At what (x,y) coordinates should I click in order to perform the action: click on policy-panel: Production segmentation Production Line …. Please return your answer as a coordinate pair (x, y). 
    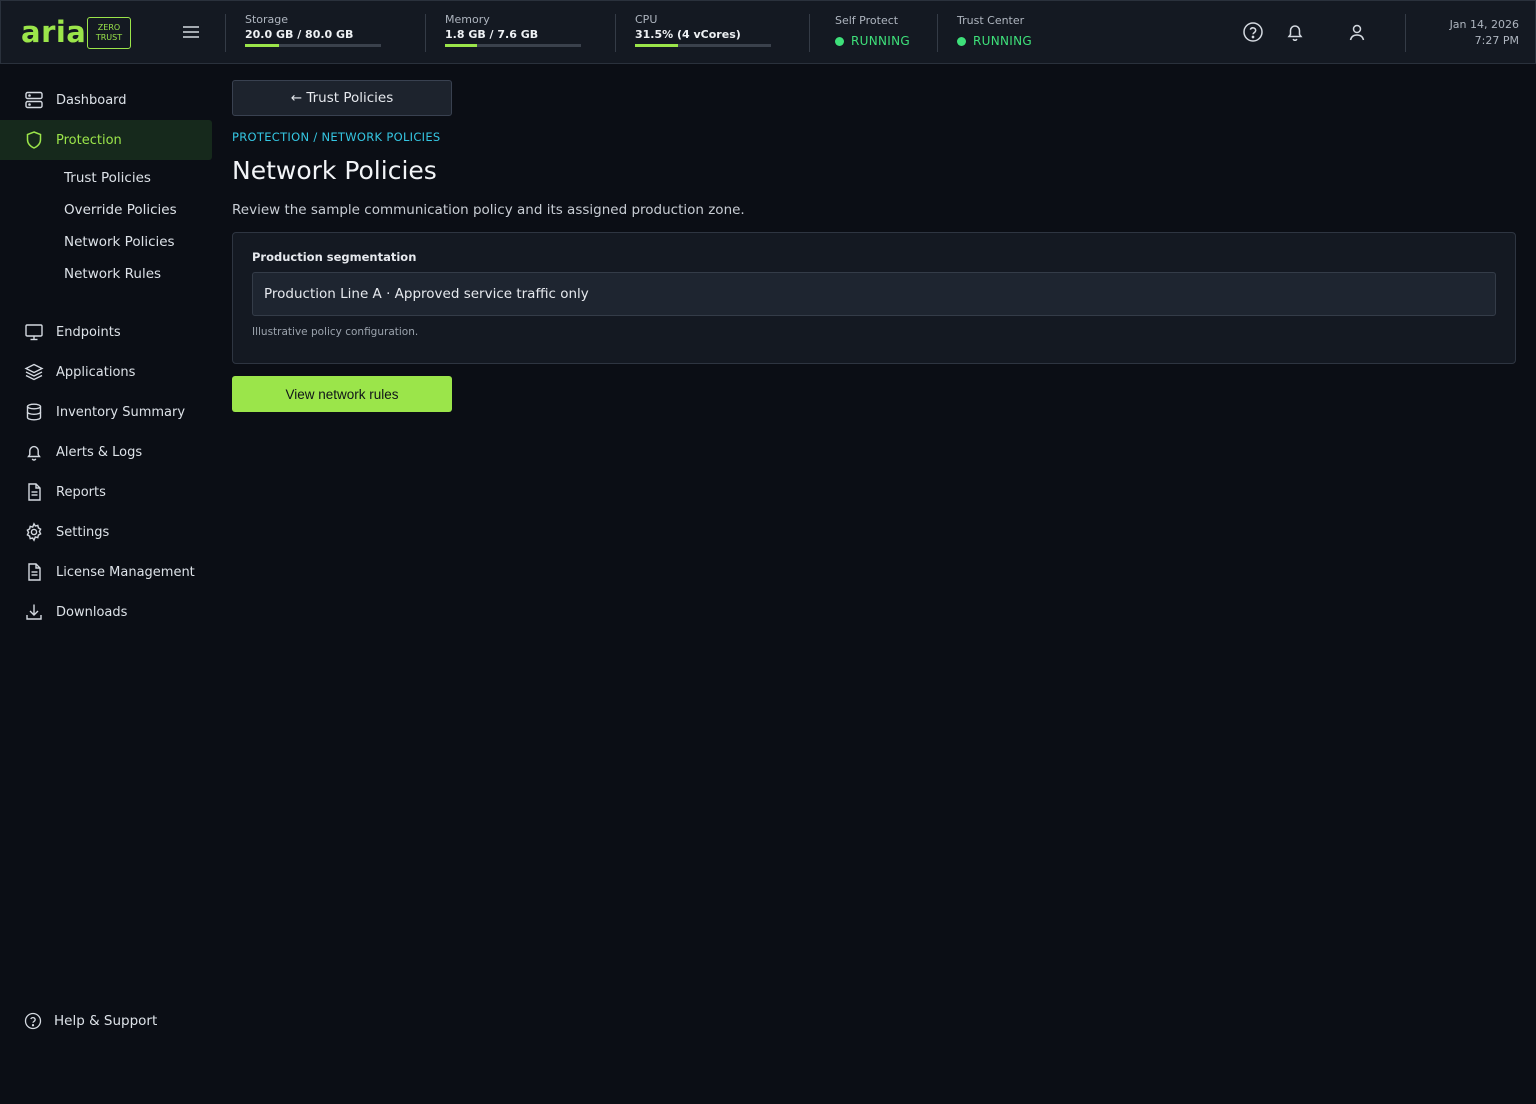
    Looking at the image, I should click on (874, 298).